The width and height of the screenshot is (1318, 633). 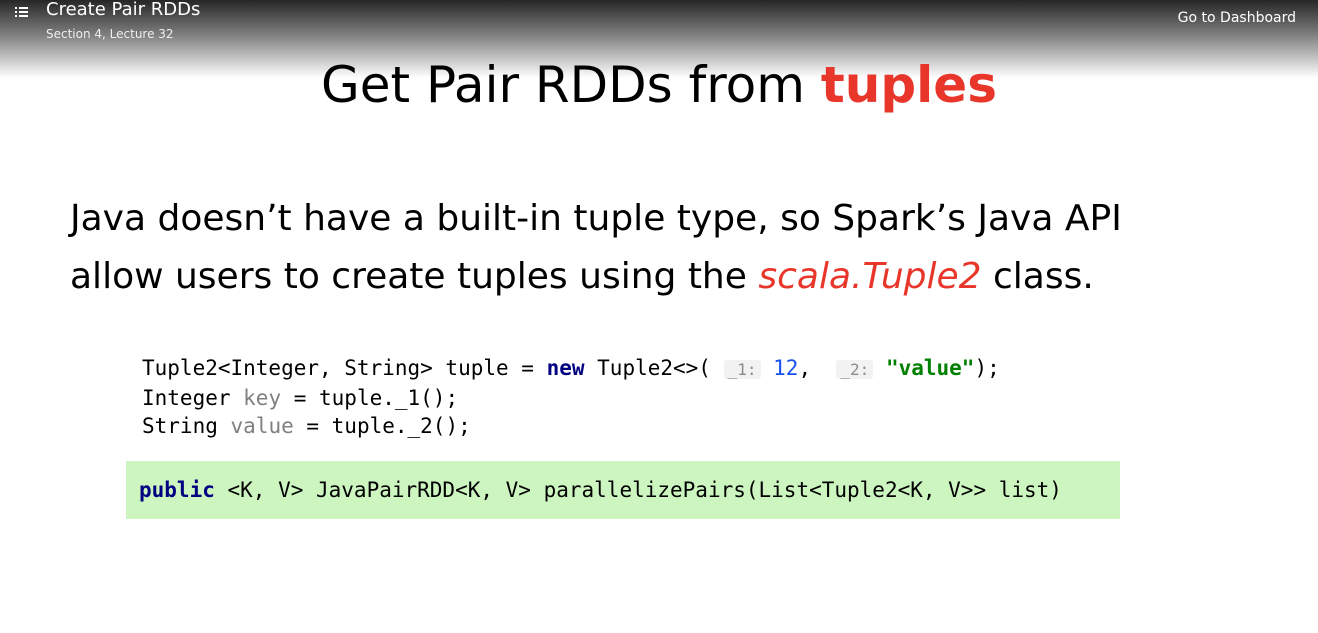 What do you see at coordinates (930, 368) in the screenshot?
I see `code-string: "value"` at bounding box center [930, 368].